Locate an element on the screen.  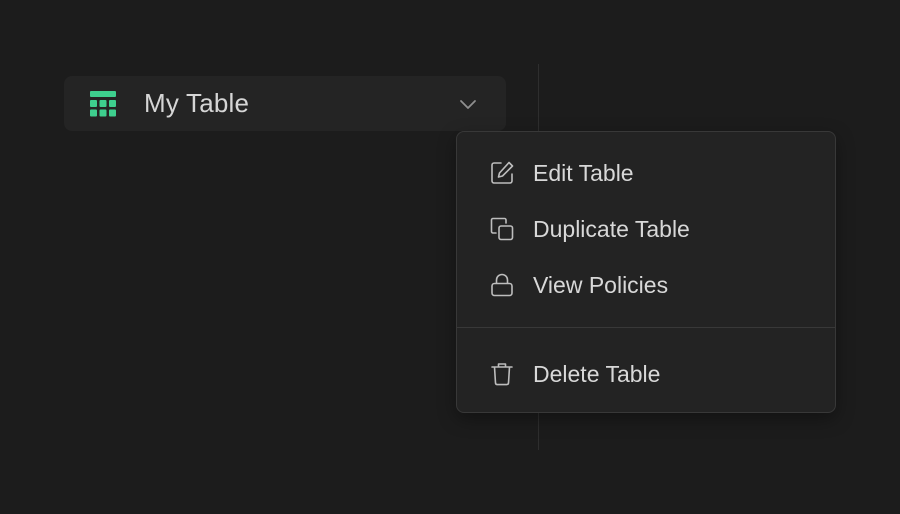
chevron-down-icon is located at coordinates (468, 104).